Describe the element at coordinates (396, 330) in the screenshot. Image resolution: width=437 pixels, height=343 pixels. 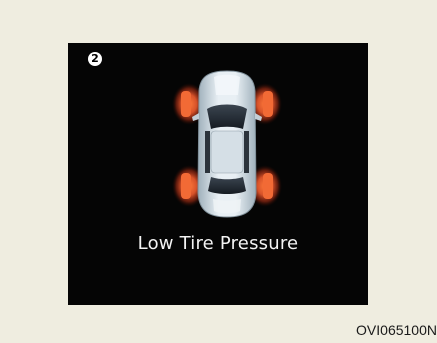
I see `figure-code: OVI065100N` at that location.